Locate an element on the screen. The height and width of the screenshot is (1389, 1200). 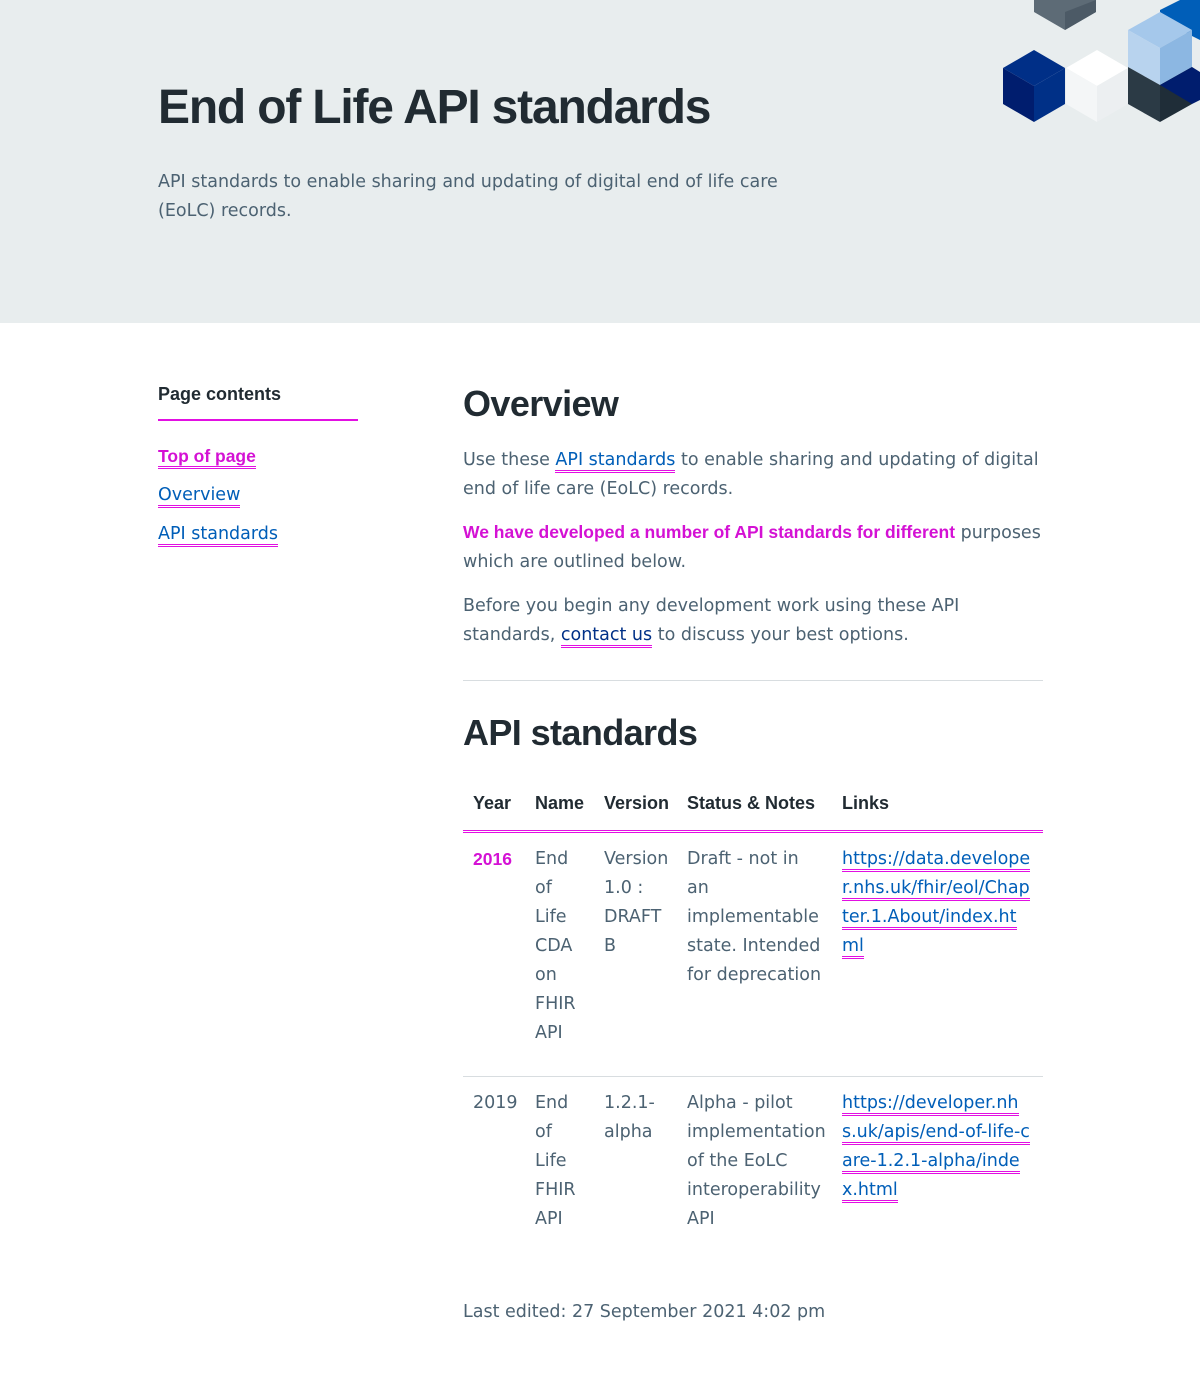
column-header-status: Status & Notes is located at coordinates (754, 810).